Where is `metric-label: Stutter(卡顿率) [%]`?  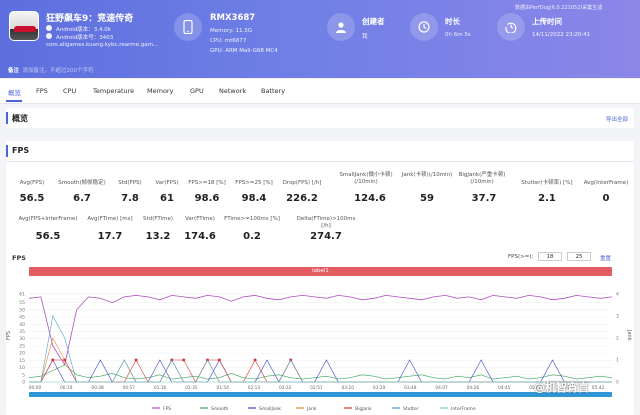 metric-label: Stutter(卡顿率) [%] is located at coordinates (547, 183).